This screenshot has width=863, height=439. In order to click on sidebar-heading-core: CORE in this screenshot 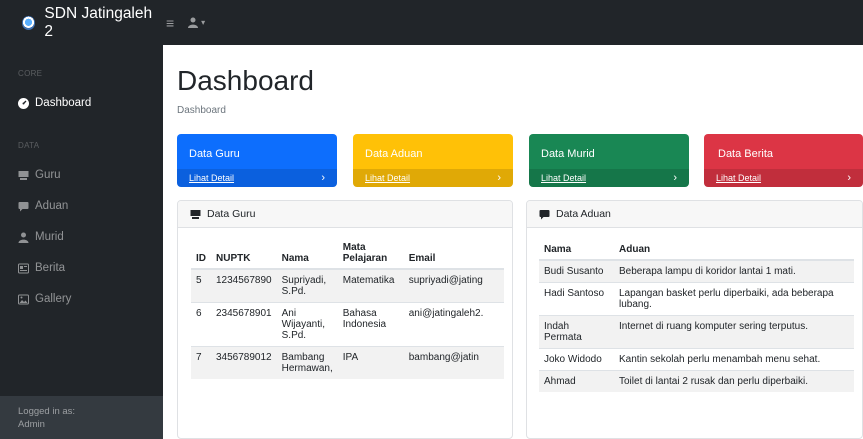, I will do `click(30, 73)`.